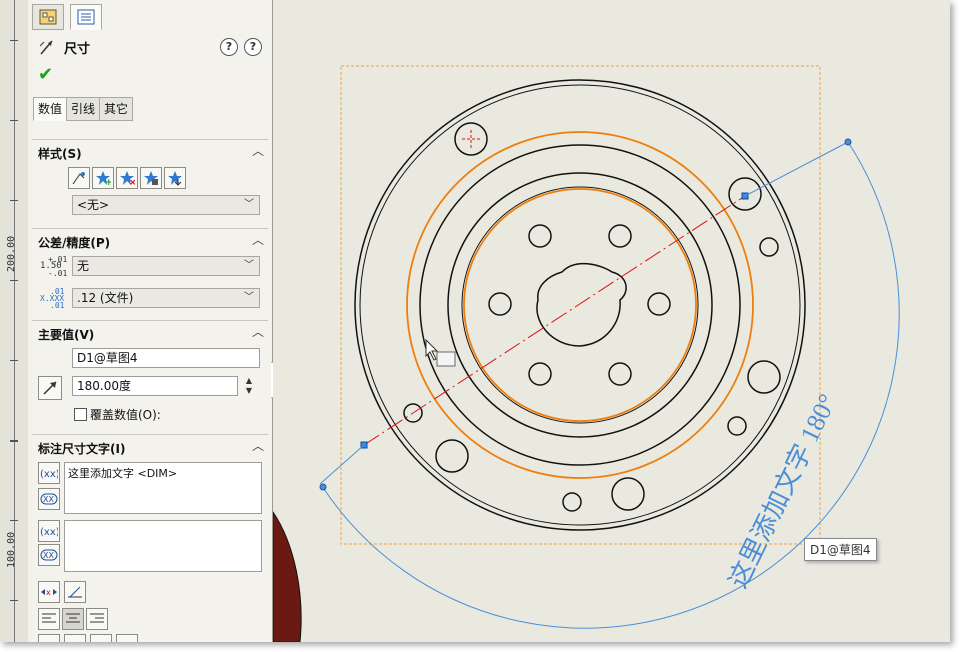 Image resolution: width=960 pixels, height=652 pixels. I want to click on property-manager-tab, so click(86, 17).